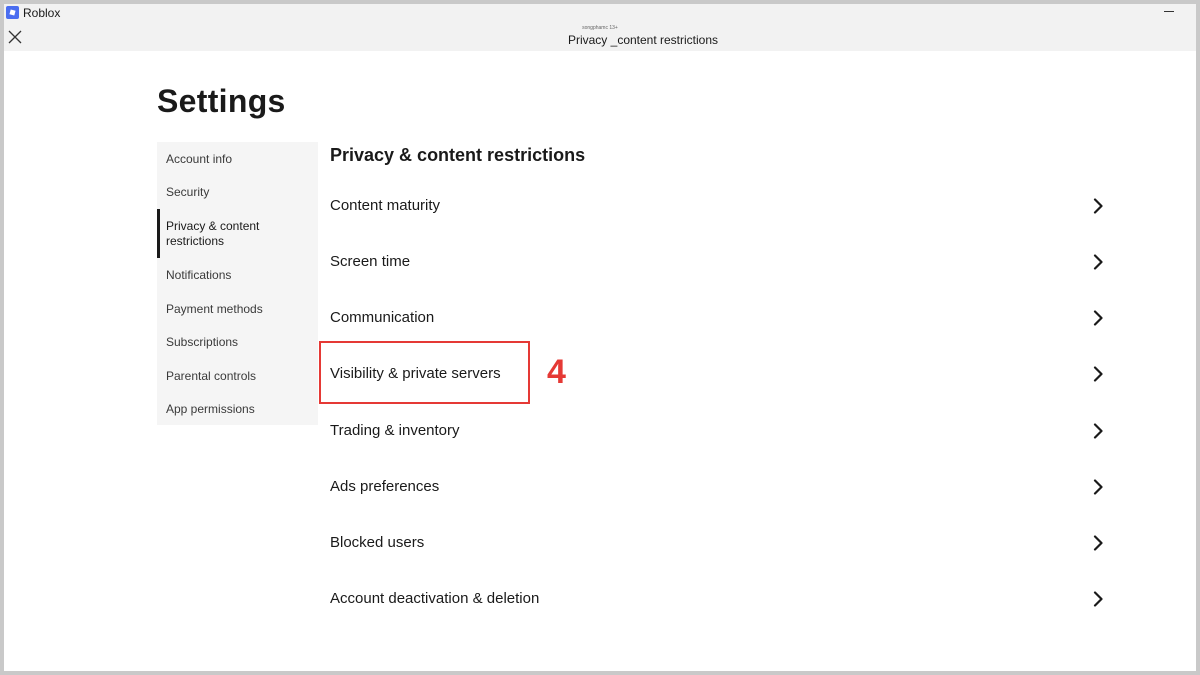 This screenshot has height=675, width=1200. What do you see at coordinates (211, 376) in the screenshot?
I see `sidebar-item-label: Parental controls` at bounding box center [211, 376].